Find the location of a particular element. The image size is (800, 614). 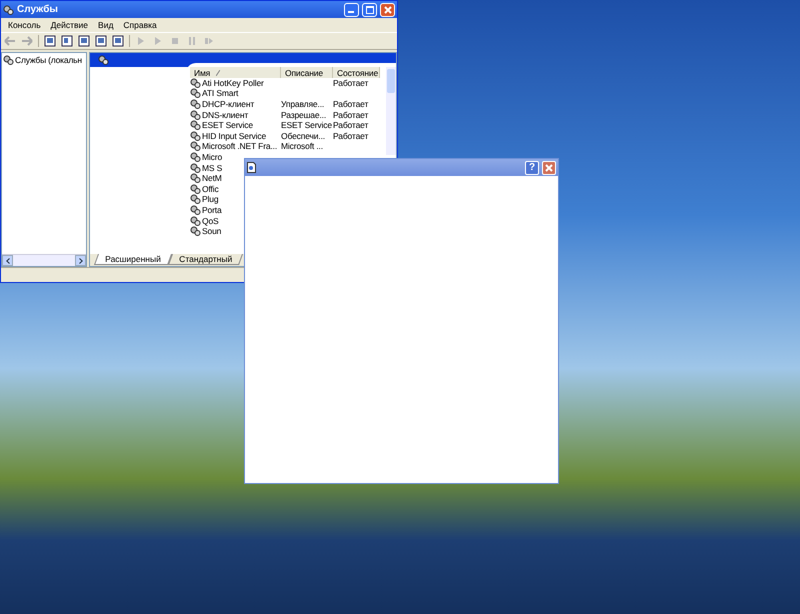

service-name: Porta is located at coordinates (212, 210).